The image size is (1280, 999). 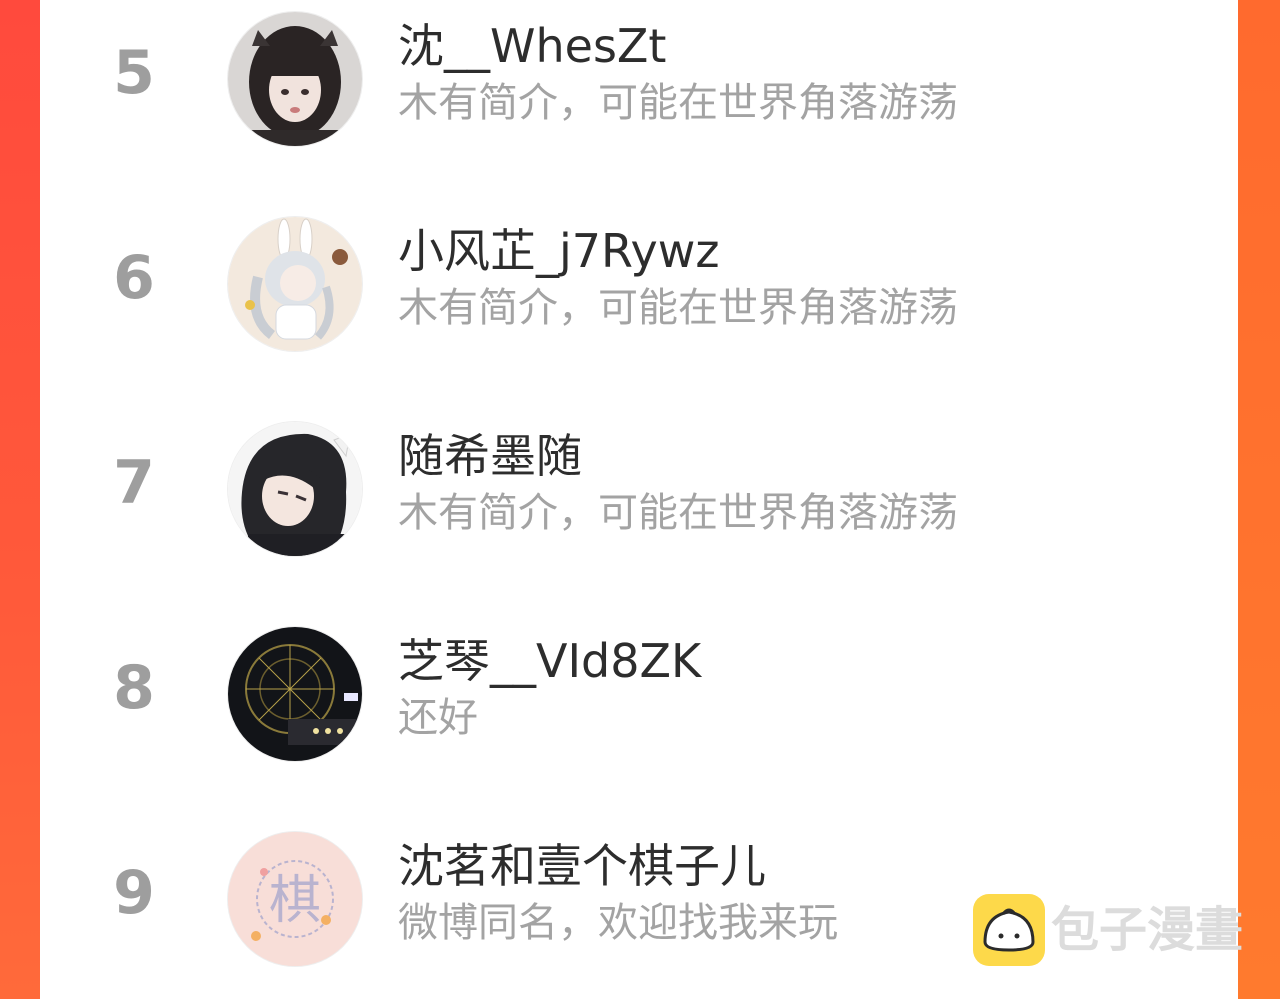 I want to click on girl-portrait-icon, so click(x=295, y=79).